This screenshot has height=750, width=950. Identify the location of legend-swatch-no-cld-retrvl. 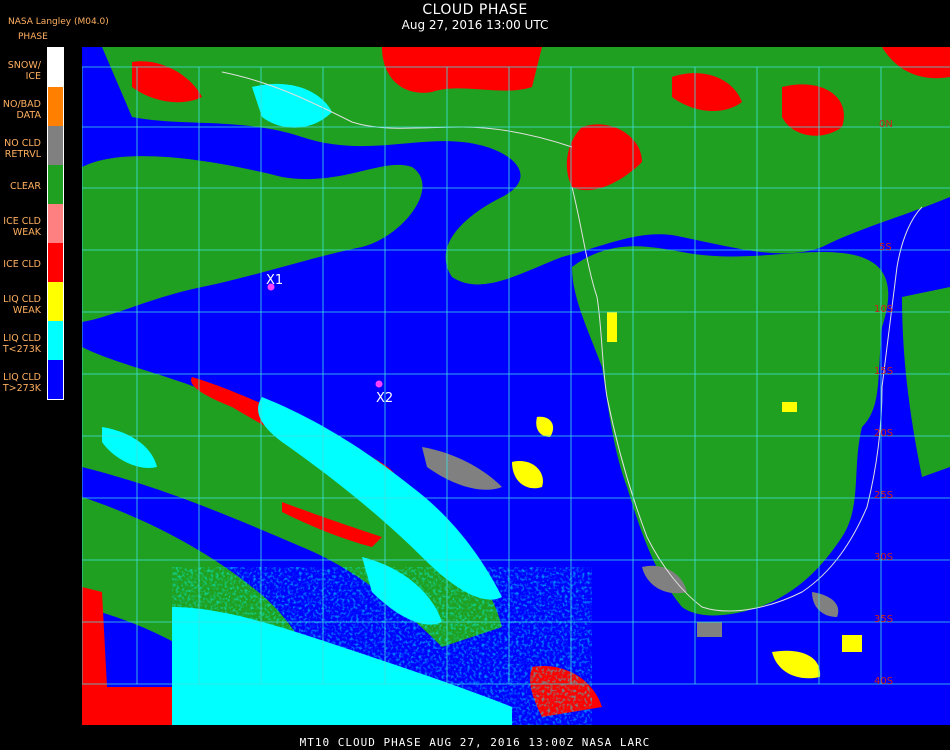
(55, 145).